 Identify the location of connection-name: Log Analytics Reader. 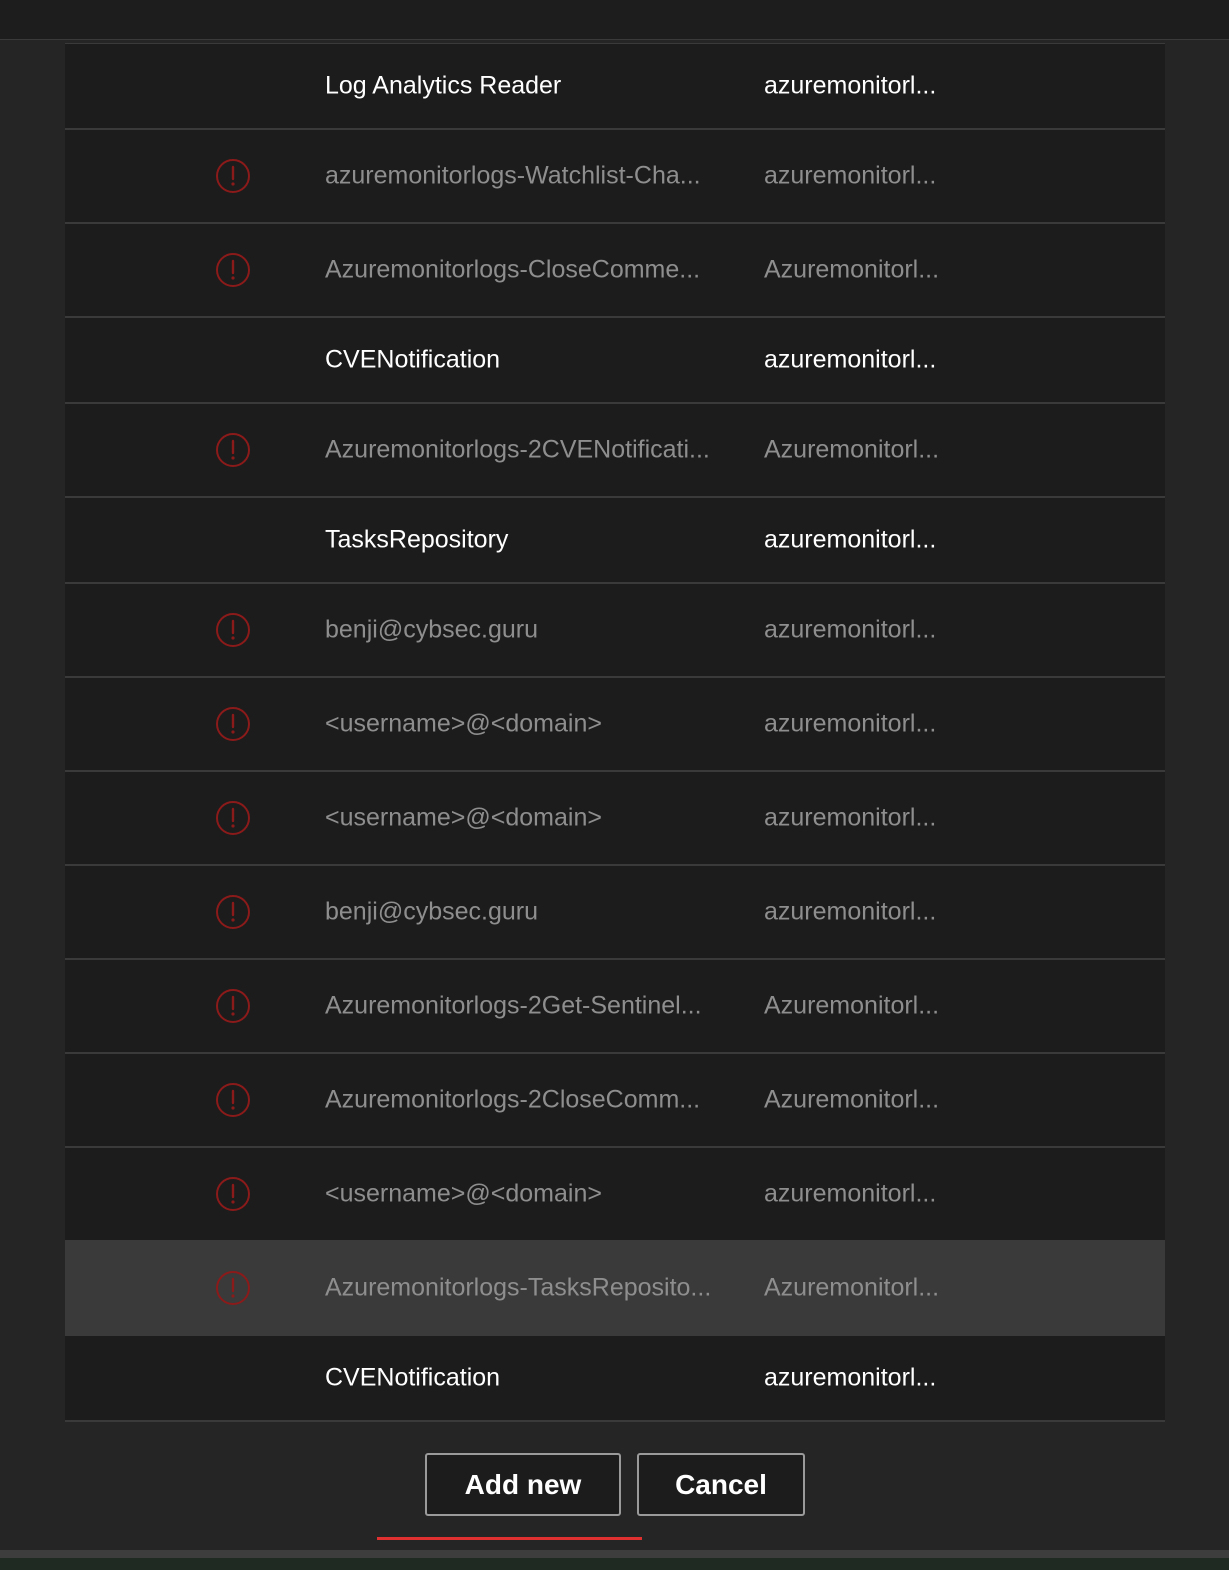
(443, 85).